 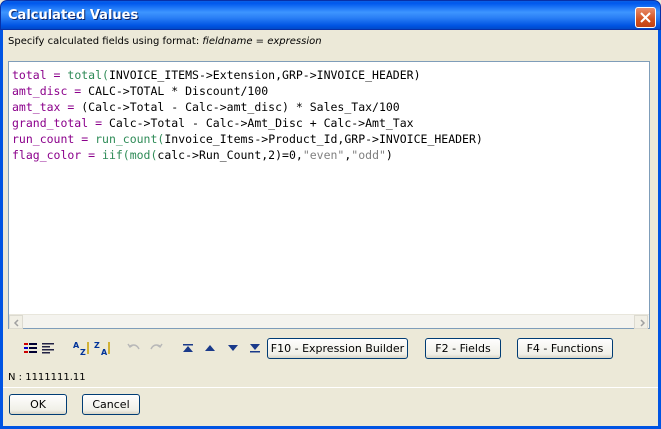 I want to click on code-token: total =, so click(x=40, y=75).